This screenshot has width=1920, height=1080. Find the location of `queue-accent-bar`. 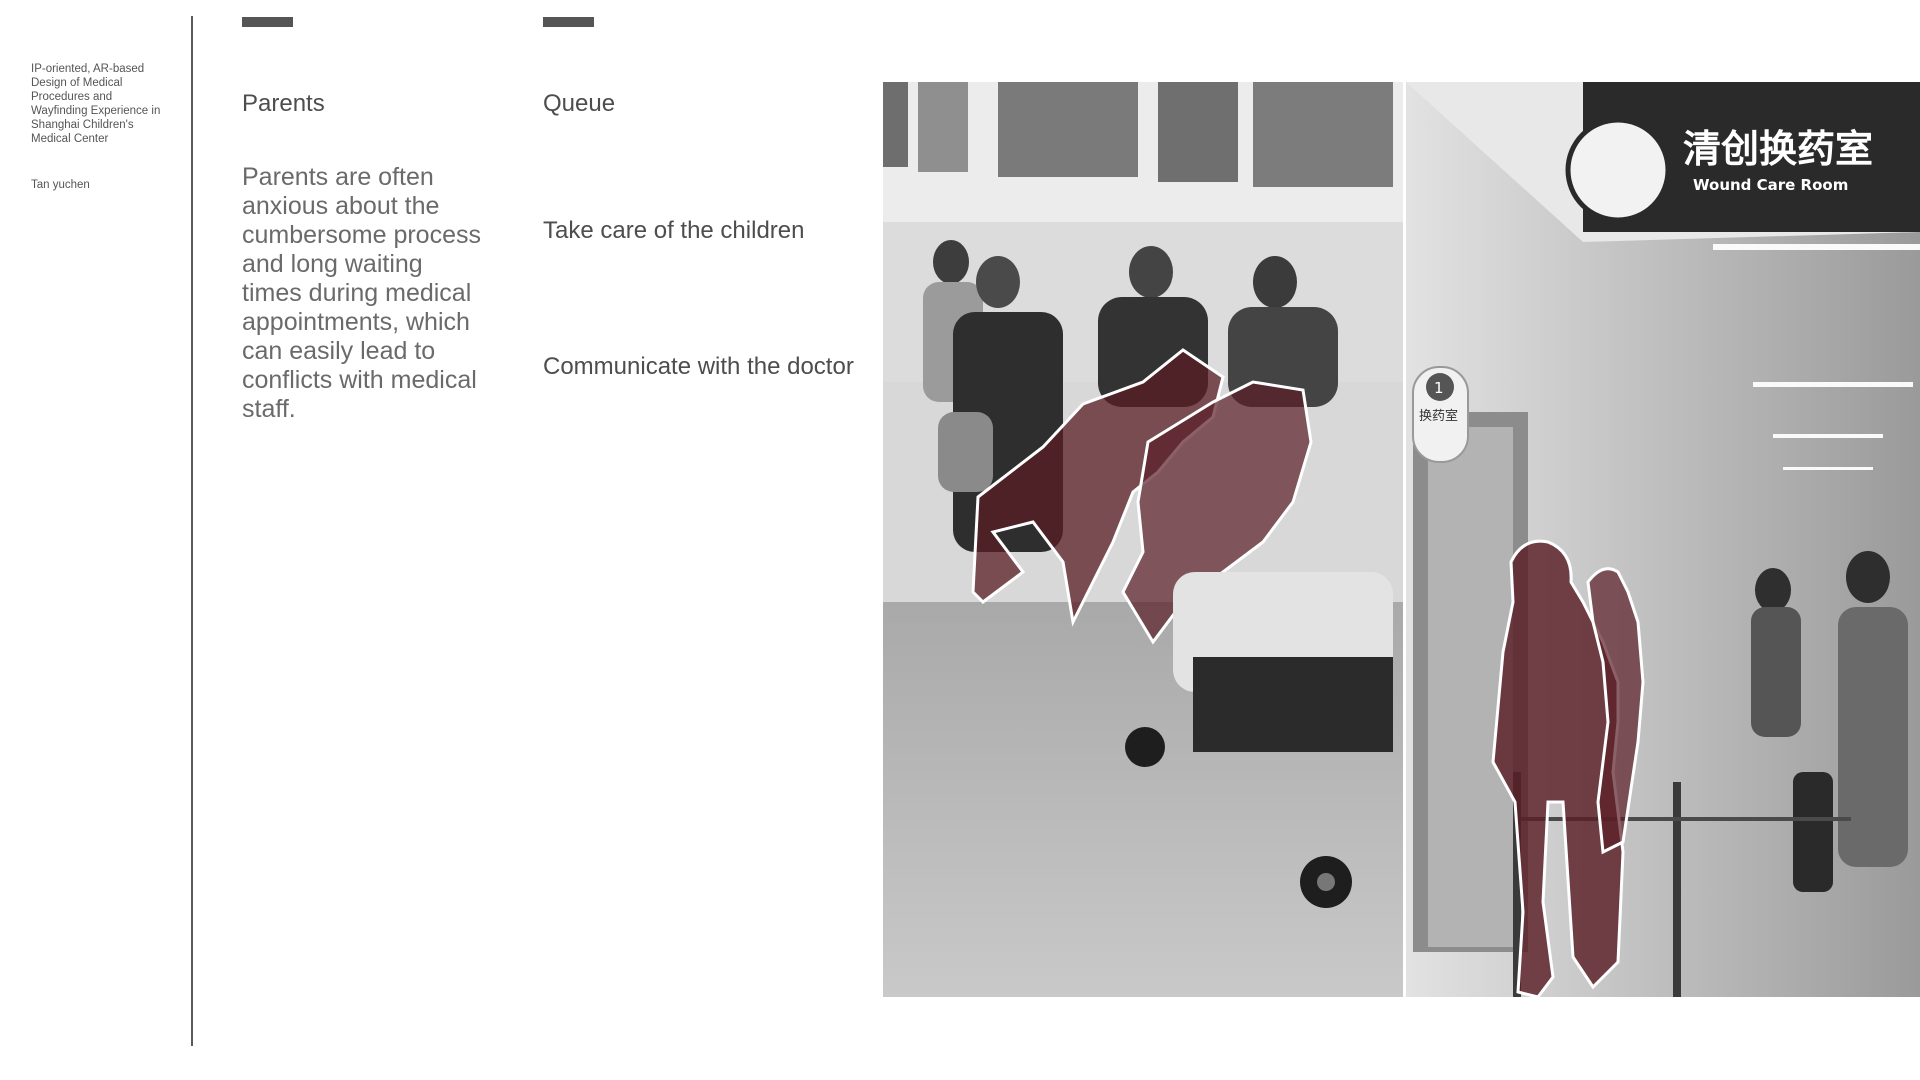

queue-accent-bar is located at coordinates (568, 22).